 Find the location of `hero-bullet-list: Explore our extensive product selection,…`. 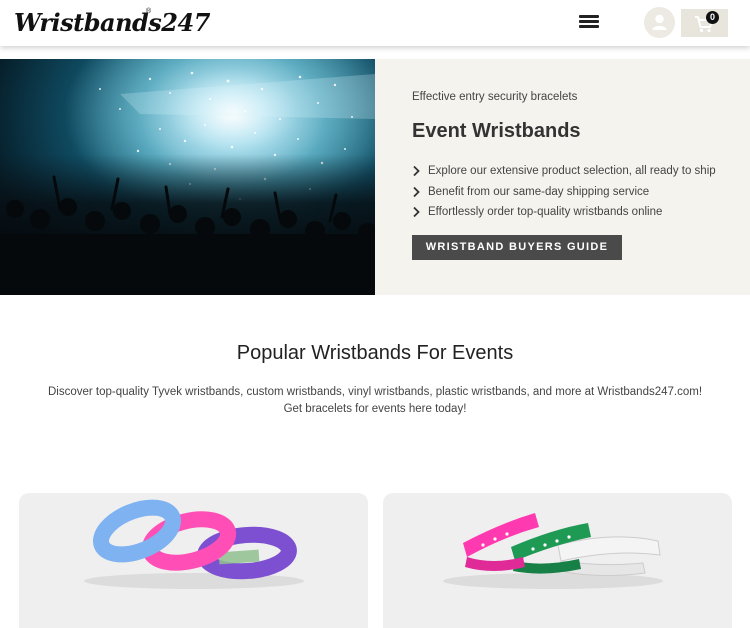

hero-bullet-list: Explore our extensive product selection,… is located at coordinates (564, 194).